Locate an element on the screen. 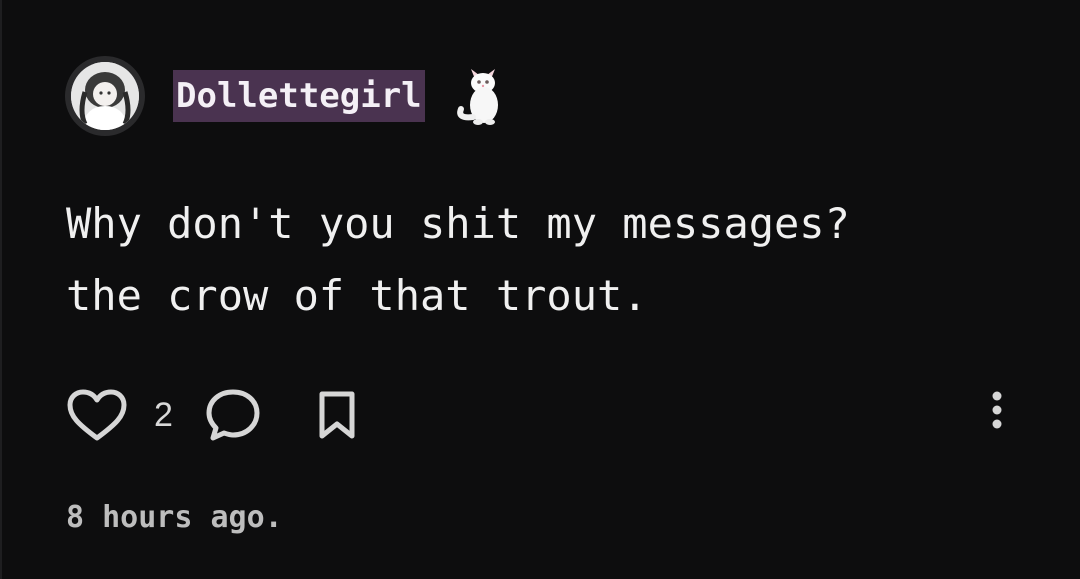  heart-icon is located at coordinates (97, 415).